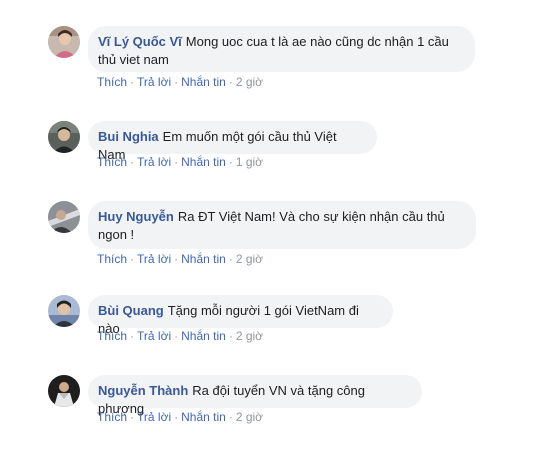 This screenshot has height=450, width=550. Describe the element at coordinates (136, 216) in the screenshot. I see `comment-author: Huy Nguyễn` at that location.